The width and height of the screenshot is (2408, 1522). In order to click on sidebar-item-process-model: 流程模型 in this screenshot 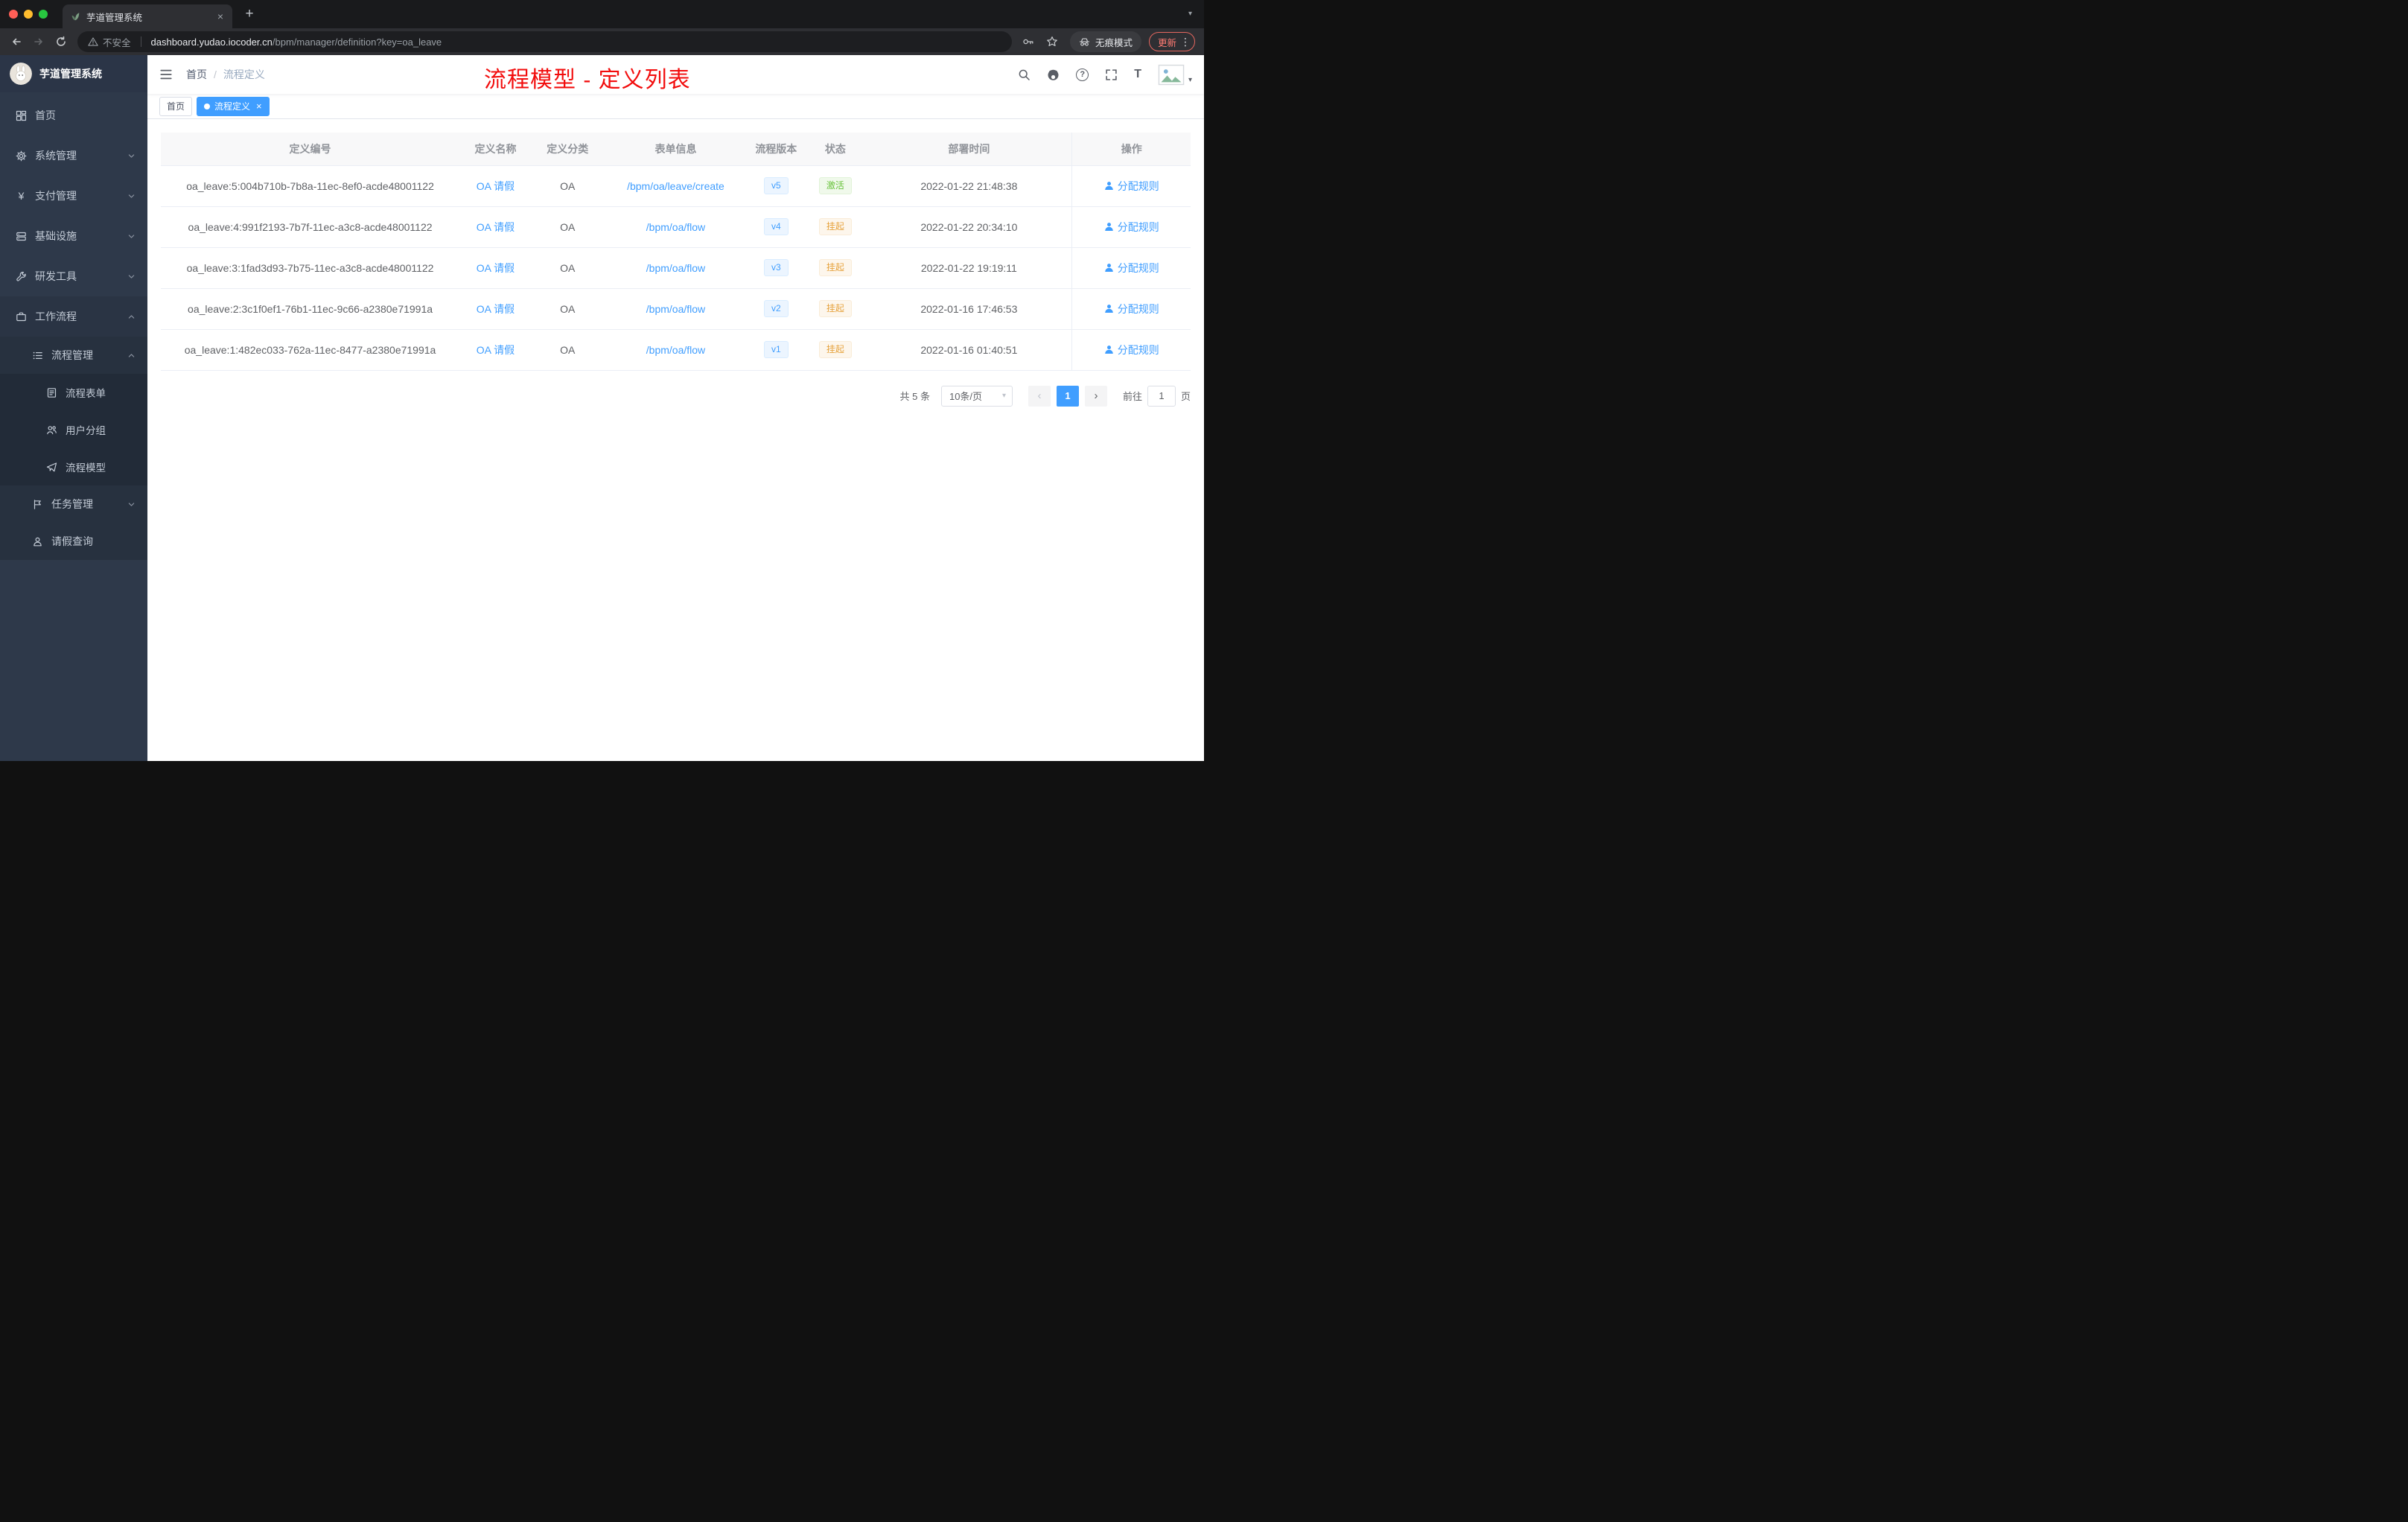, I will do `click(73, 466)`.